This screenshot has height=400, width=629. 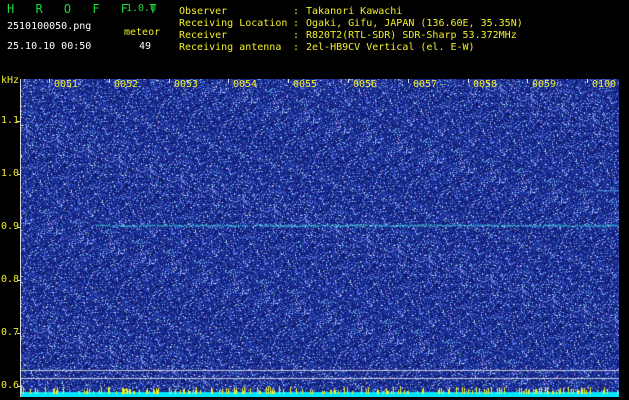 I want to click on info-label-location: Receiving Location, so click(x=233, y=23).